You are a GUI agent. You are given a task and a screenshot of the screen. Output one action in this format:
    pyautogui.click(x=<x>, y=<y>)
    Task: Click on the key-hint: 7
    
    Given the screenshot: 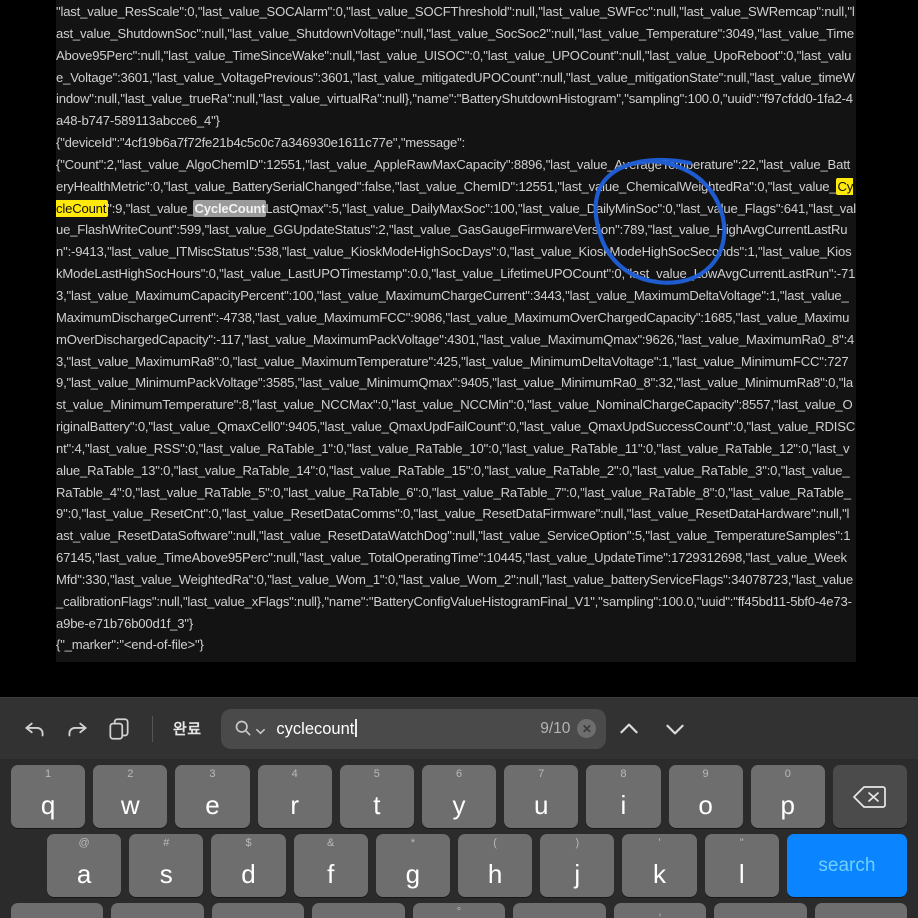 What is the action you would take?
    pyautogui.click(x=541, y=774)
    